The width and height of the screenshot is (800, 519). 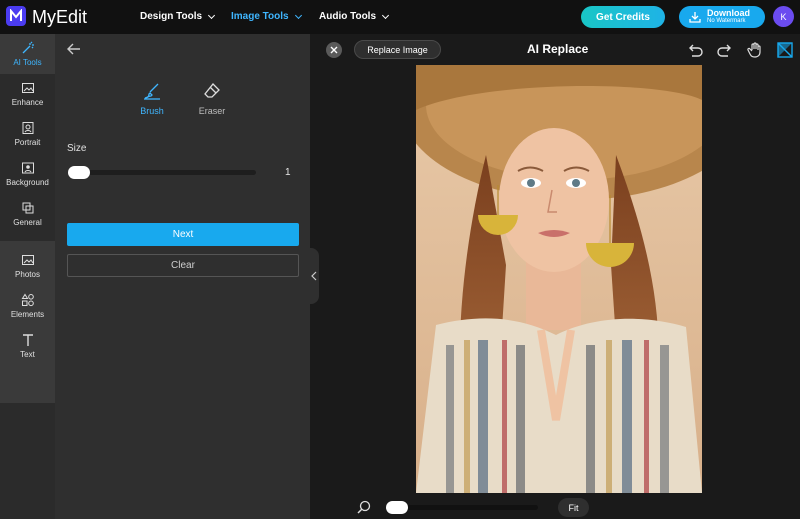 I want to click on replace-image-button: Replace Image, so click(x=397, y=49).